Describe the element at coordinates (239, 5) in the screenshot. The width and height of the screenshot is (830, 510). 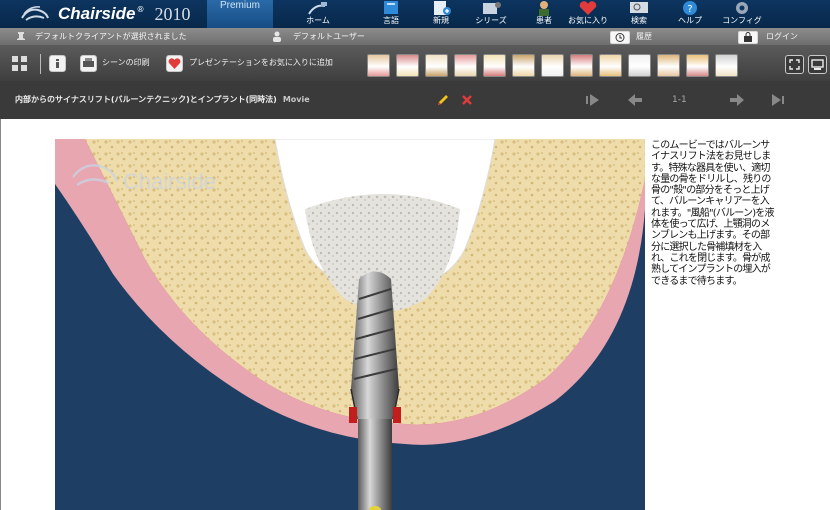
I see `edition-label: Premium` at that location.